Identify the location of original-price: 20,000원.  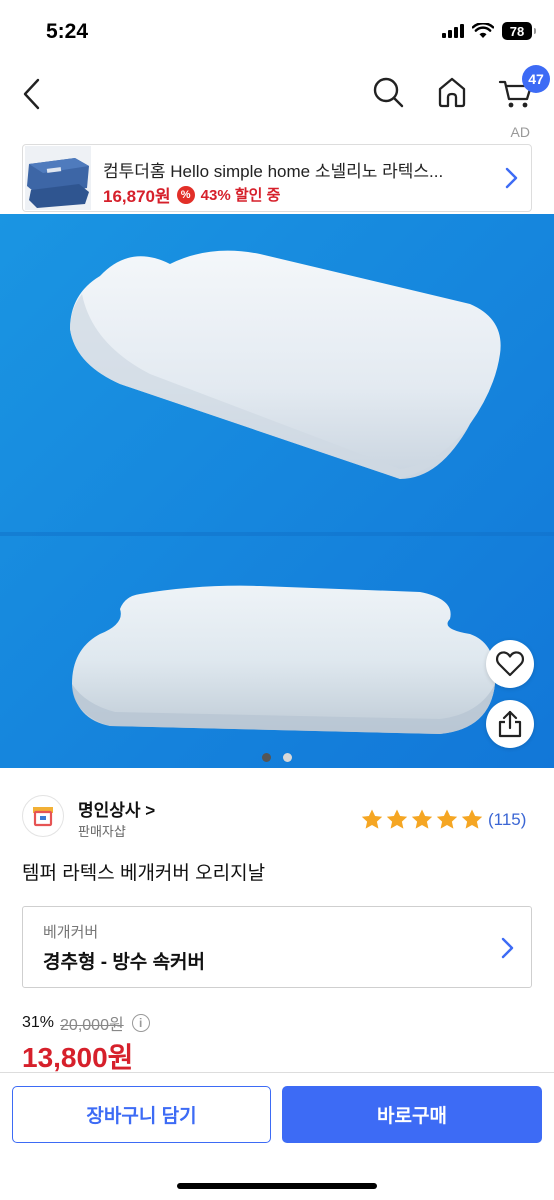
(92, 1025).